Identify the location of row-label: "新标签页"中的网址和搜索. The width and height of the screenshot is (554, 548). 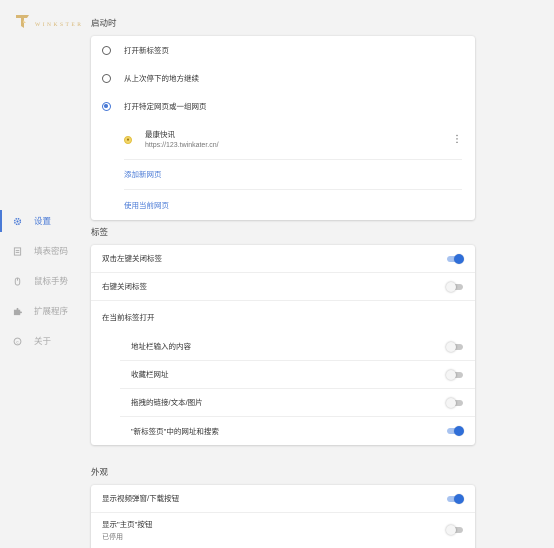
(175, 431).